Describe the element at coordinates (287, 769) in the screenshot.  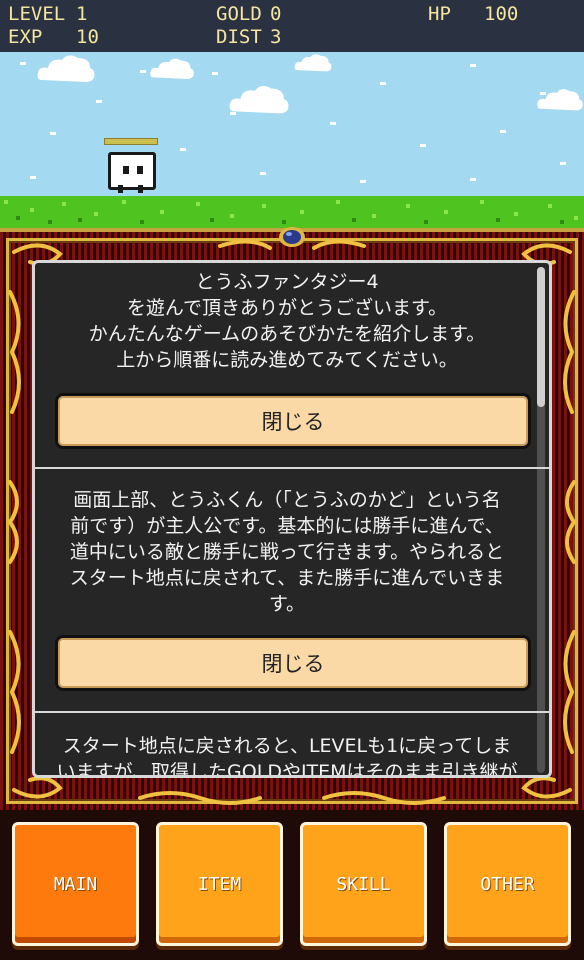
I see `section-line: いますが、取得したGOLDやITEMはそのまま引き継が` at that location.